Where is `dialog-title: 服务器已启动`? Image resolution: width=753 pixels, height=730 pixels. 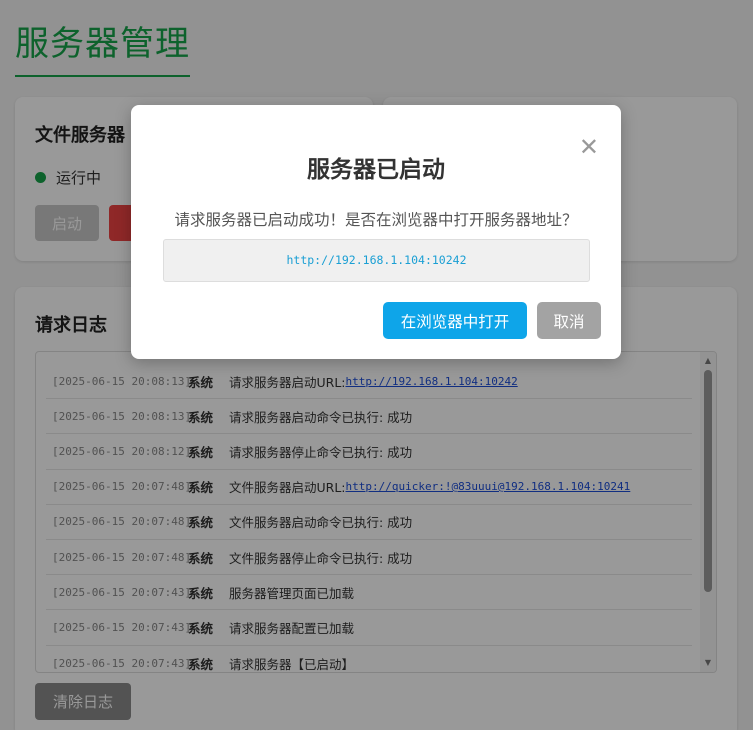
dialog-title: 服务器已启动 is located at coordinates (376, 170).